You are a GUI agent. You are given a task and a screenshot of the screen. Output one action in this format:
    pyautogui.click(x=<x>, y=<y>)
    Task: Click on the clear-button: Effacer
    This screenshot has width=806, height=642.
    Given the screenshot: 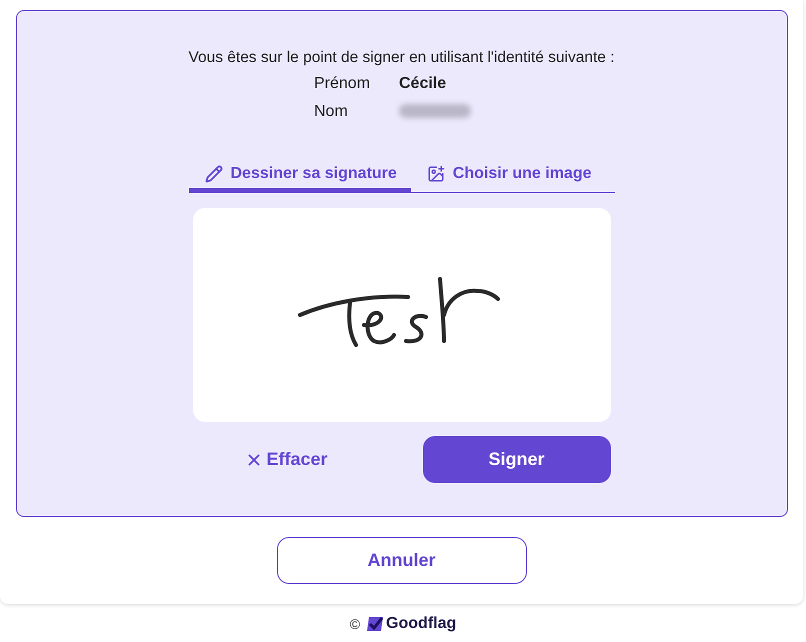 What is the action you would take?
    pyautogui.click(x=286, y=460)
    